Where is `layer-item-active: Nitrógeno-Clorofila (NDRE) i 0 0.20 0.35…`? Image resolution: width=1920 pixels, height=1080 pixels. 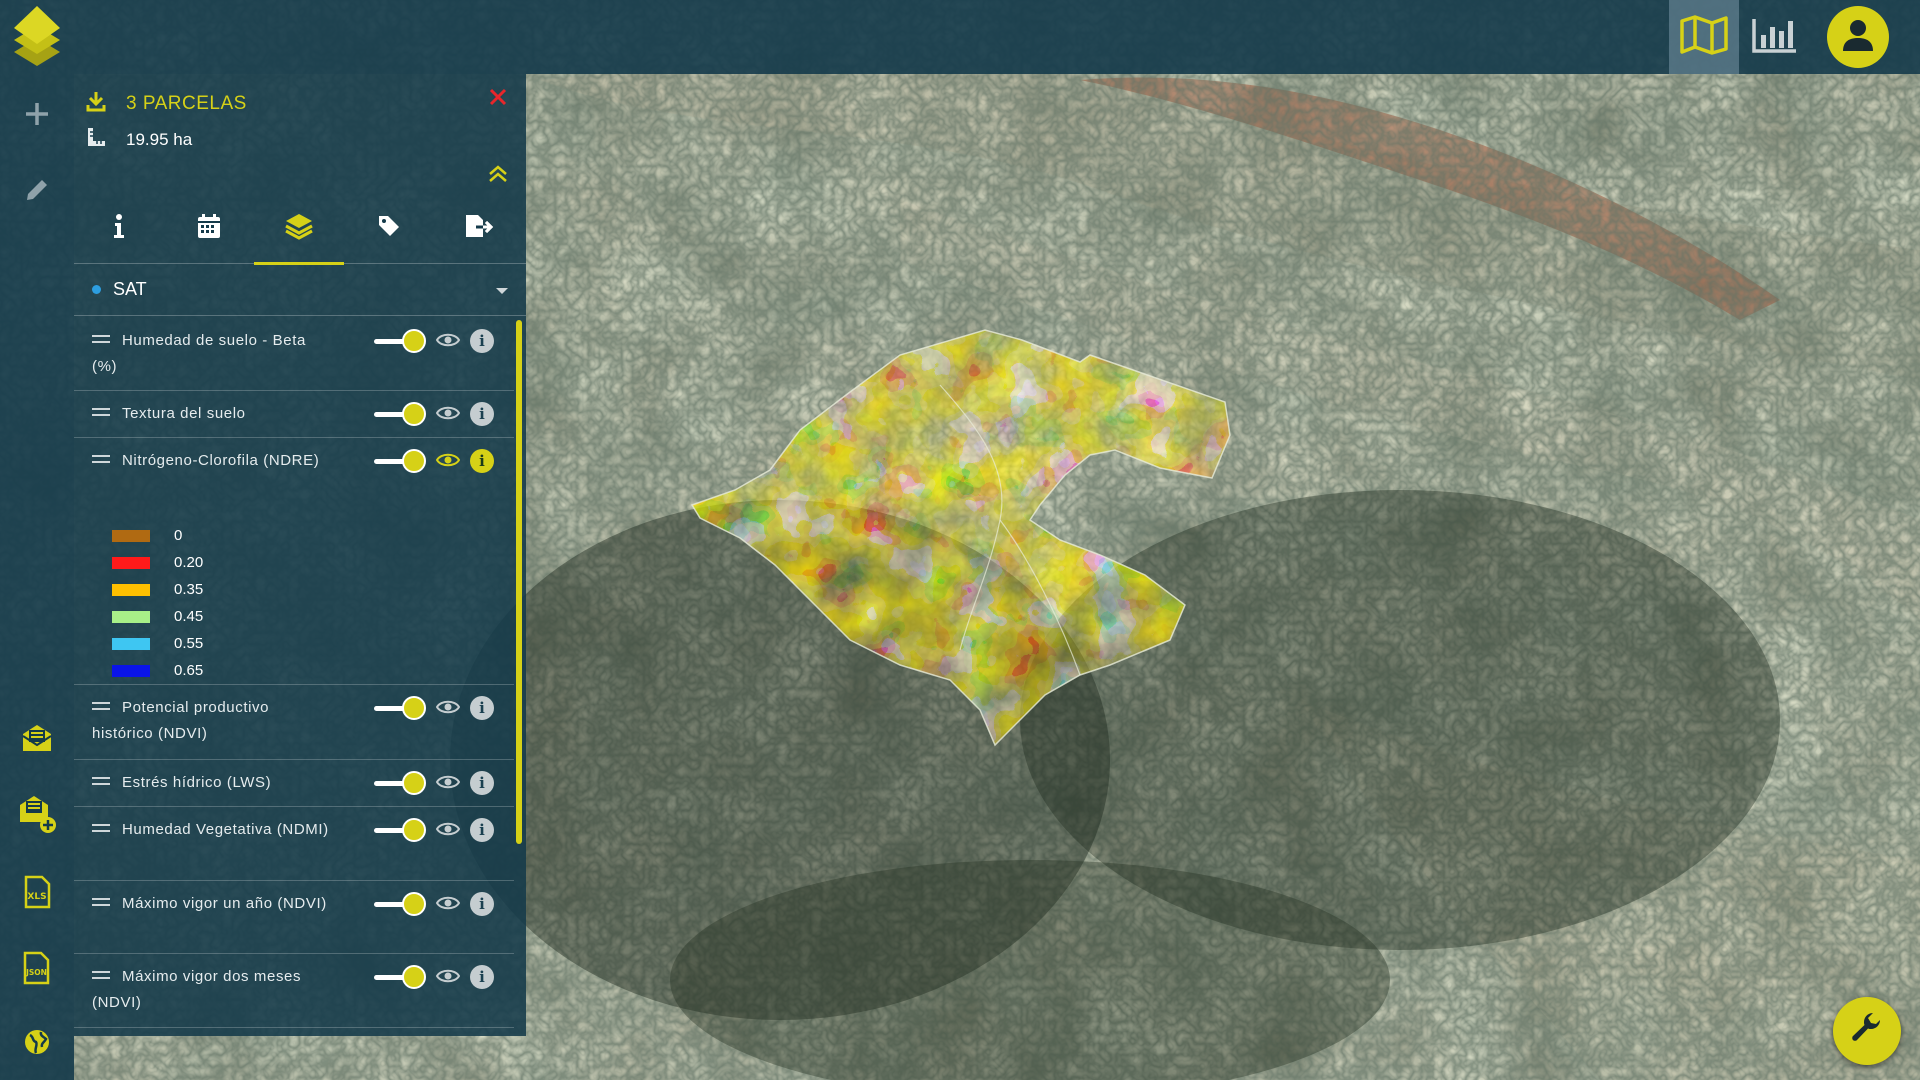 layer-item-active: Nitrógeno-Clorofila (NDRE) i 0 0.20 0.35… is located at coordinates (294, 561).